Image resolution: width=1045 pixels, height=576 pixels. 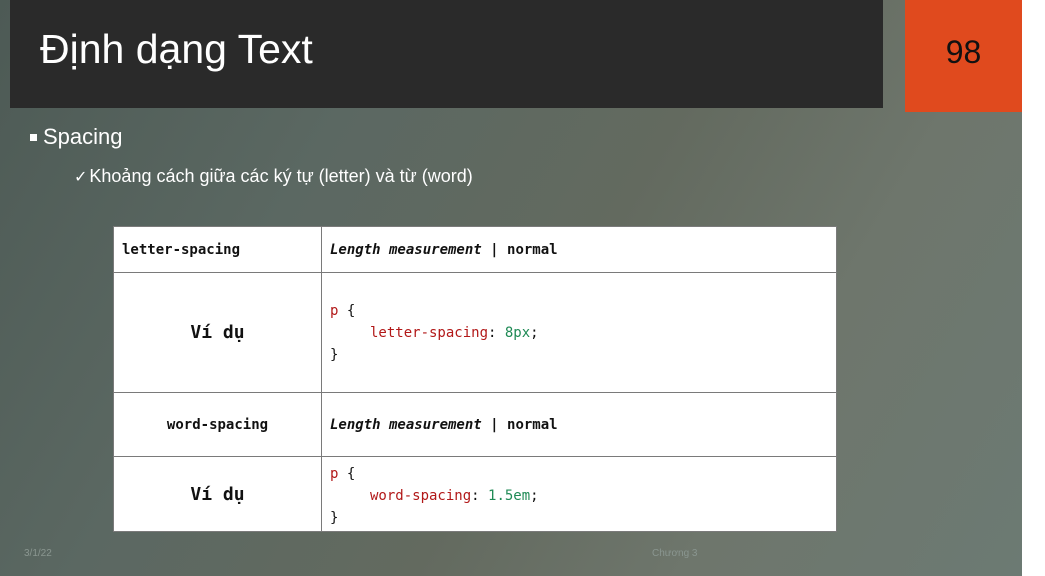 I want to click on code-value: 8px, so click(x=517, y=332).